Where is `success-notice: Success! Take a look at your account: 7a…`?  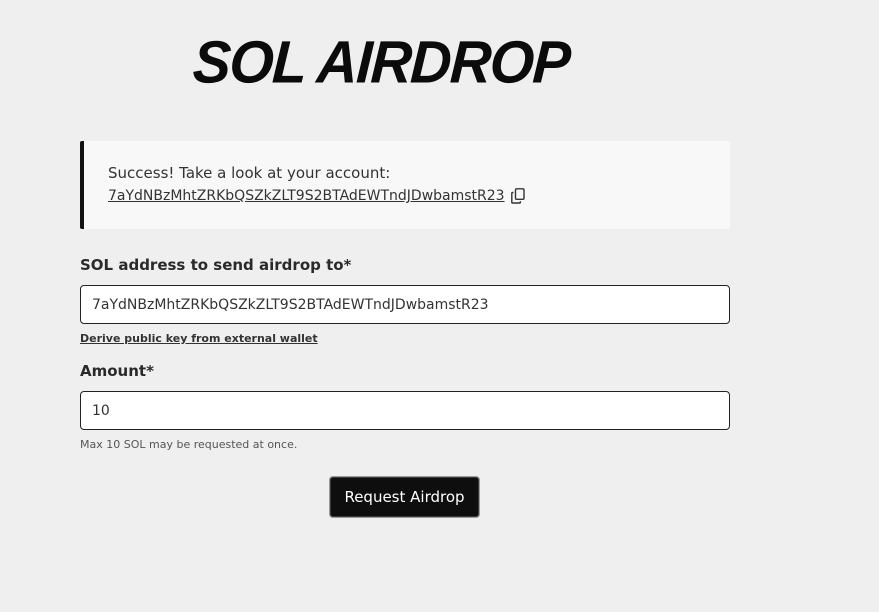
success-notice: Success! Take a look at your account: 7a… is located at coordinates (405, 185).